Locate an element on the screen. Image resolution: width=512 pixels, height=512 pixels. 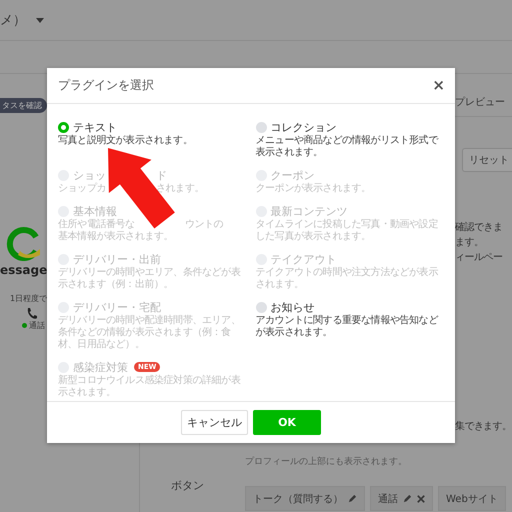
call-label: 通話 is located at coordinates (37, 325).